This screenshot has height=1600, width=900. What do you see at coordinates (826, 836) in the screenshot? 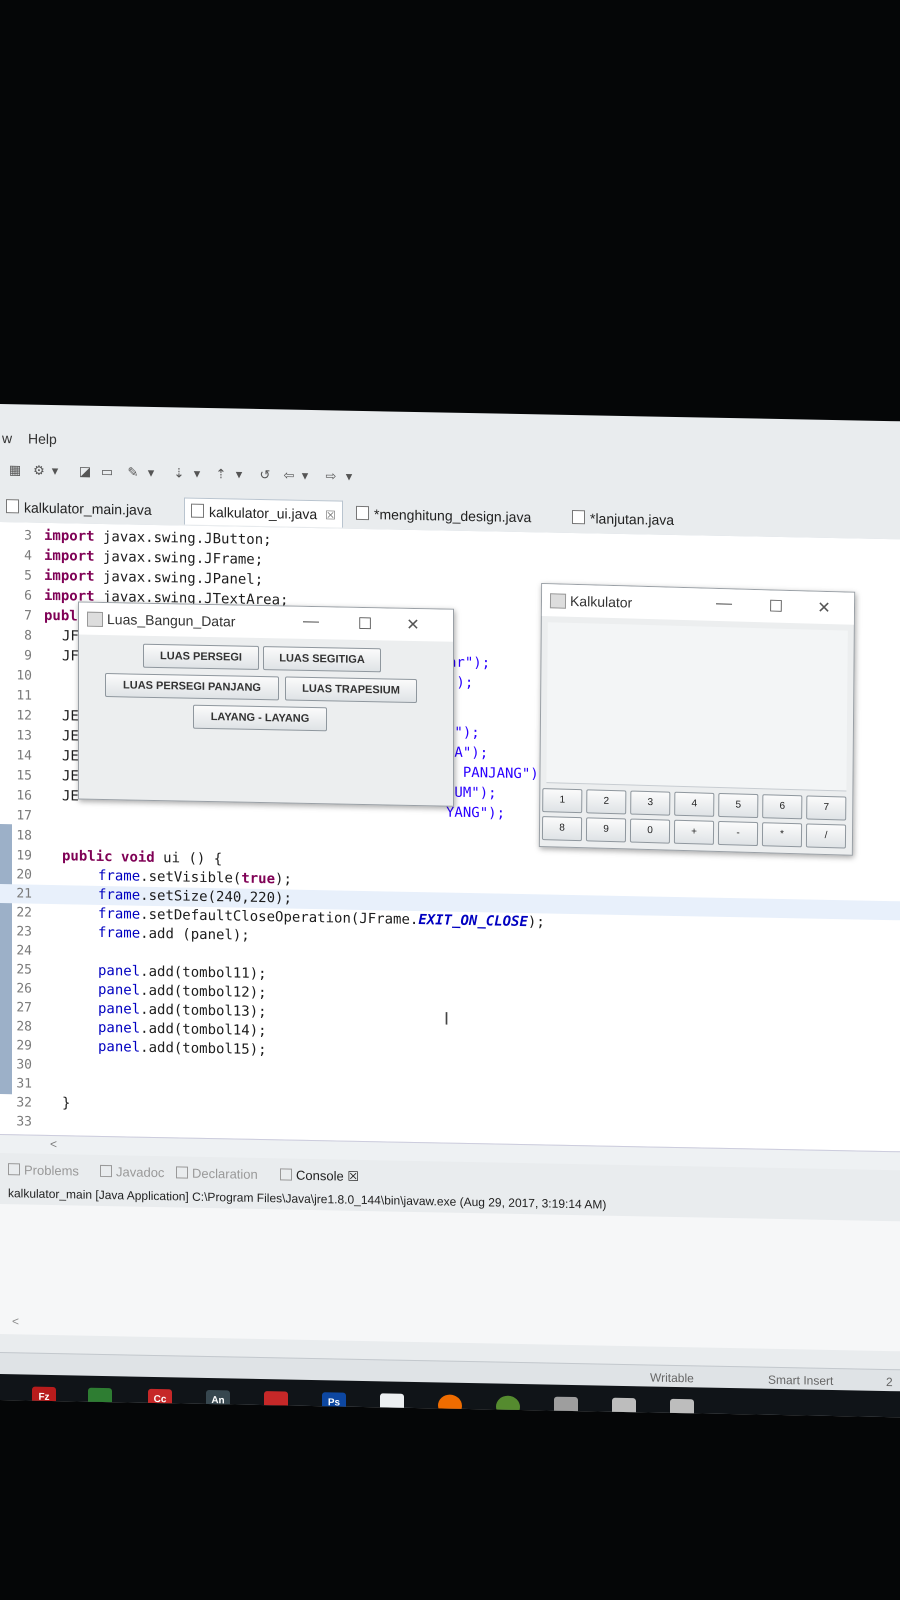
I see `divide-button: /` at bounding box center [826, 836].